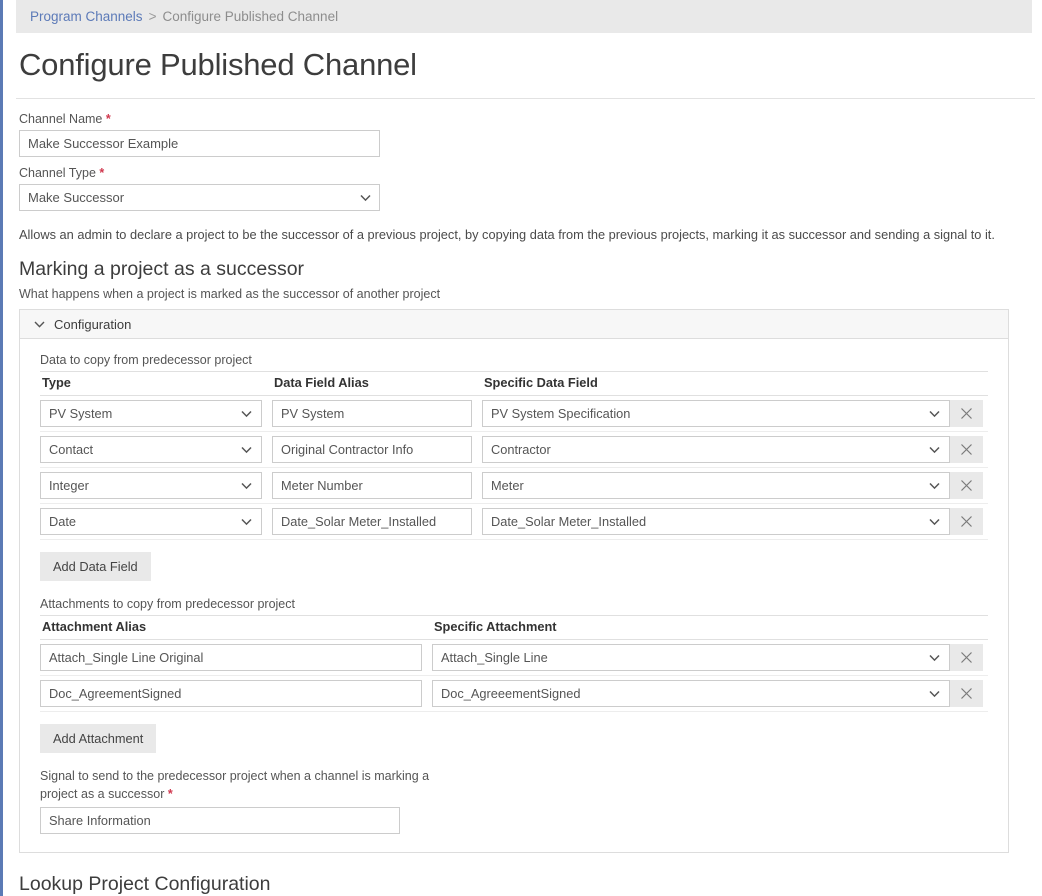 The image size is (1042, 896). Describe the element at coordinates (95, 566) in the screenshot. I see `add-data-field-button: Add Data Field` at that location.